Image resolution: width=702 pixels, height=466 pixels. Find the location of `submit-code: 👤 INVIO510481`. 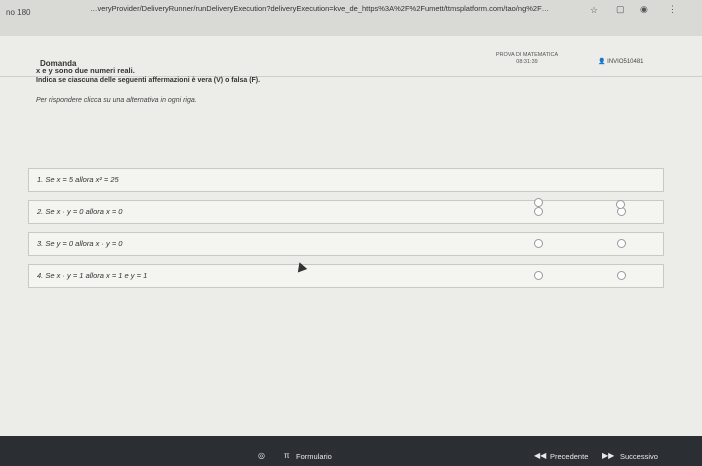

submit-code: 👤 INVIO510481 is located at coordinates (621, 61).